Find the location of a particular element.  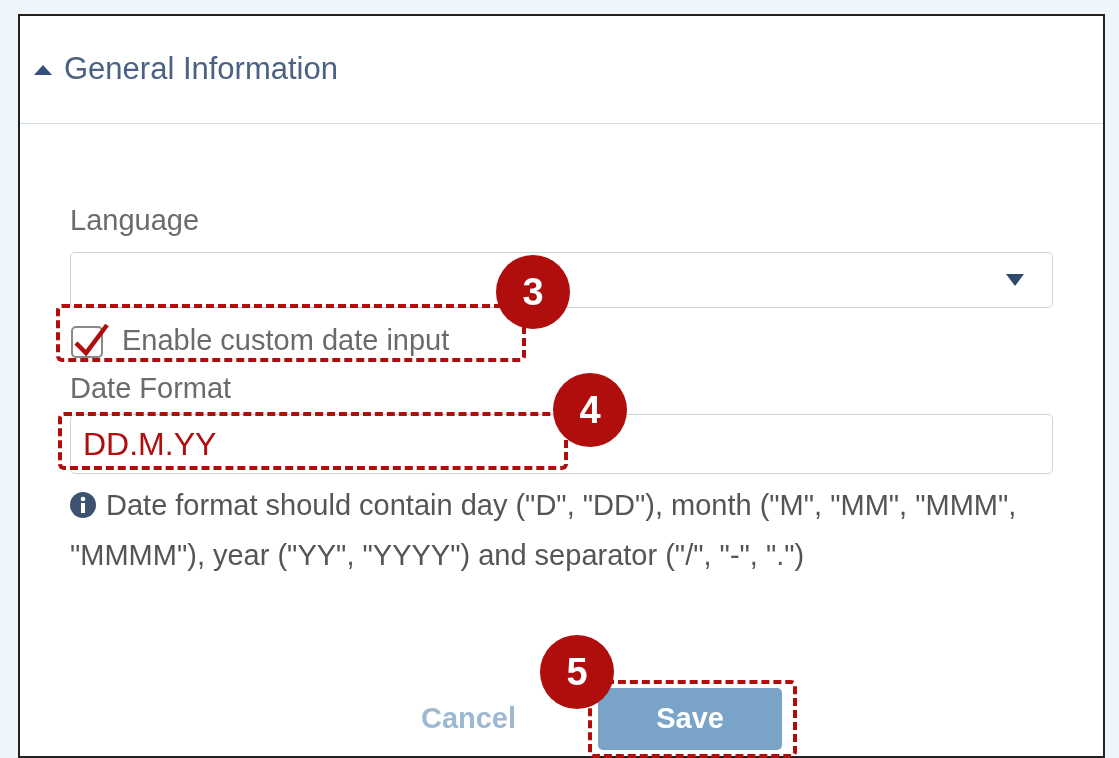

checkbox-label: Enable custom date input is located at coordinates (286, 340).